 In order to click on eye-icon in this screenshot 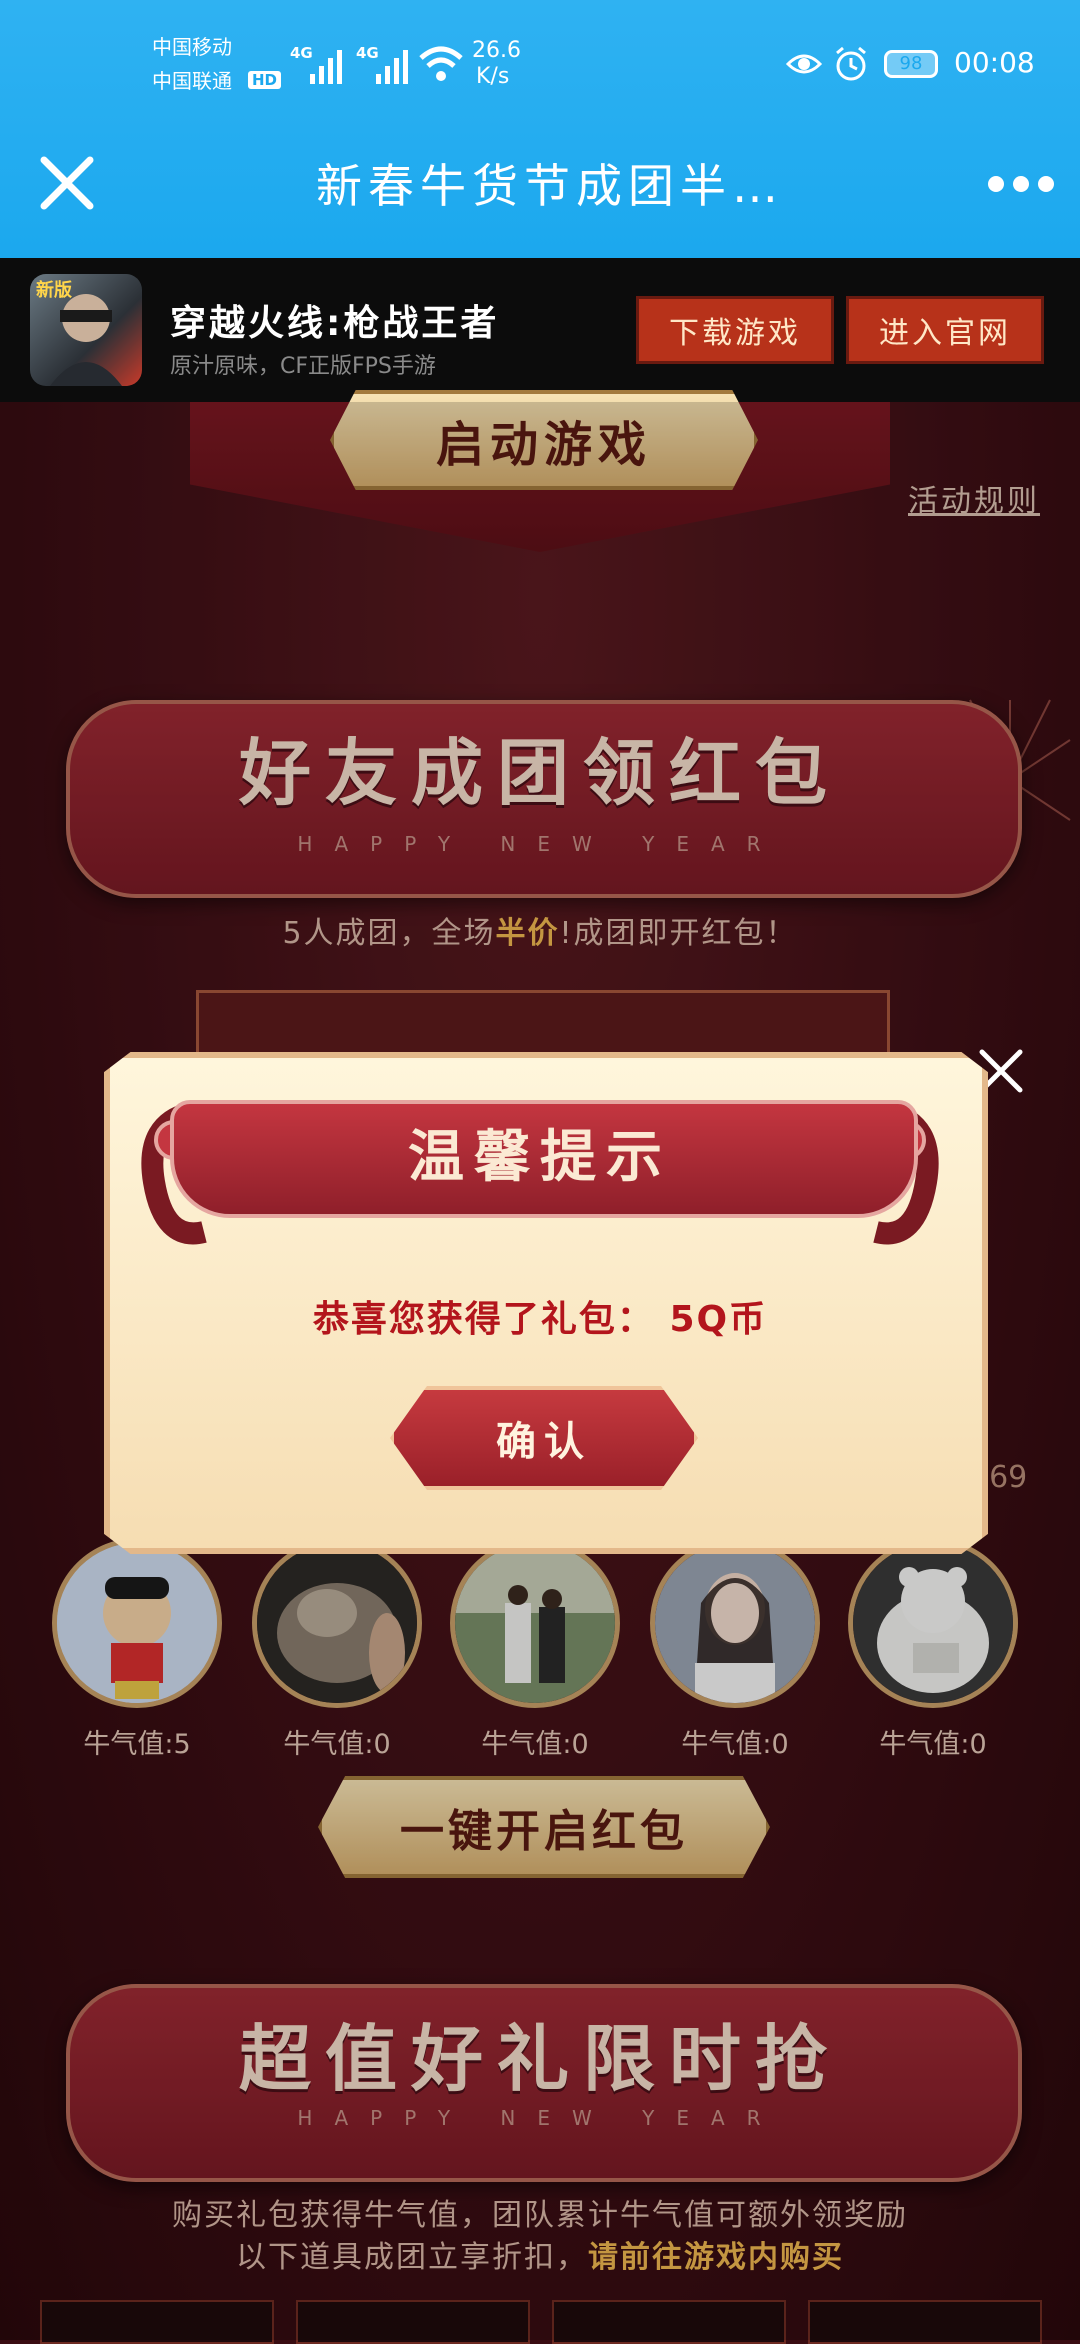, I will do `click(804, 66)`.